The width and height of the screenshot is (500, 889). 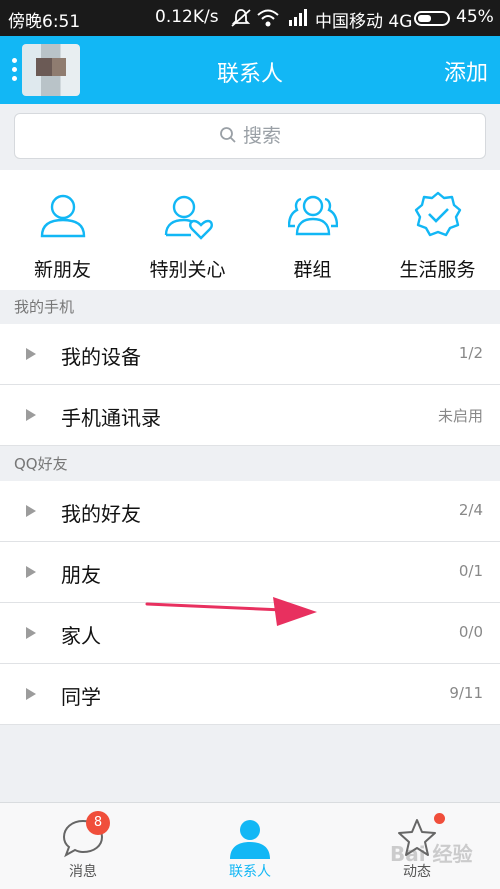 What do you see at coordinates (62, 270) in the screenshot?
I see `quick-label: 新朋友` at bounding box center [62, 270].